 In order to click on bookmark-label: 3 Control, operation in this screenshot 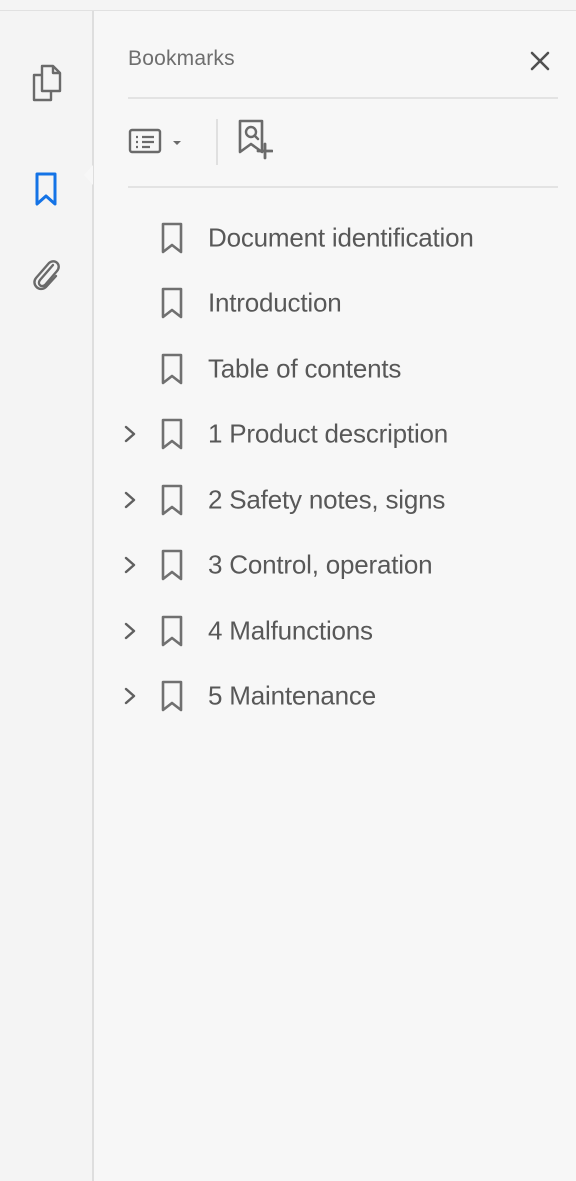, I will do `click(320, 564)`.